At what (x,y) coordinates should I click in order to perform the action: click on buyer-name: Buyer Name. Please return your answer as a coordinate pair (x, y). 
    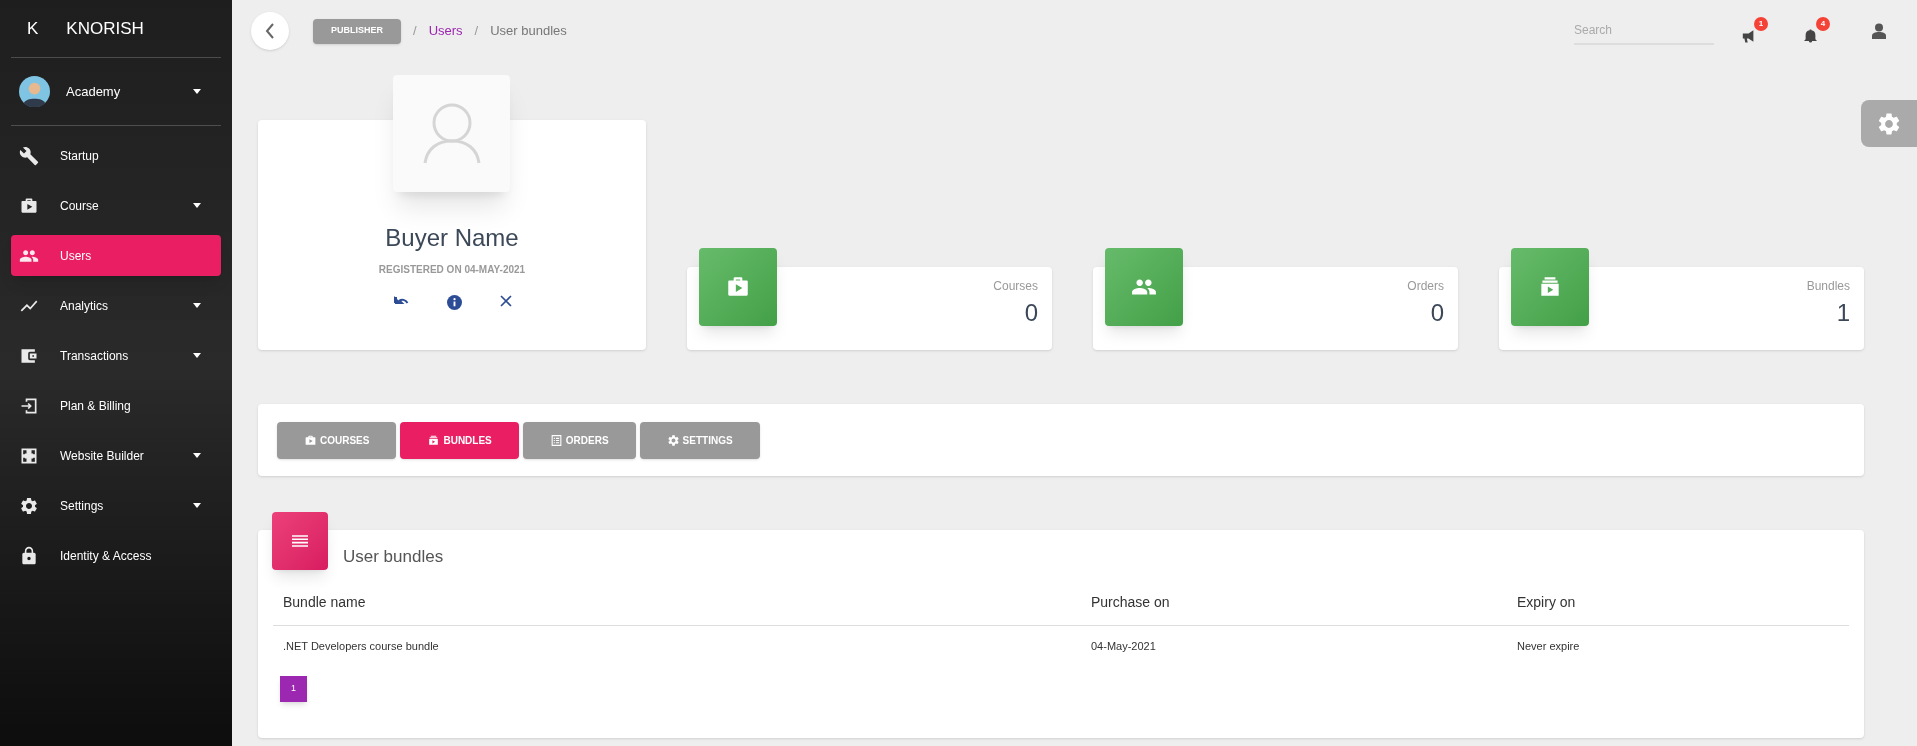
    Looking at the image, I should click on (452, 238).